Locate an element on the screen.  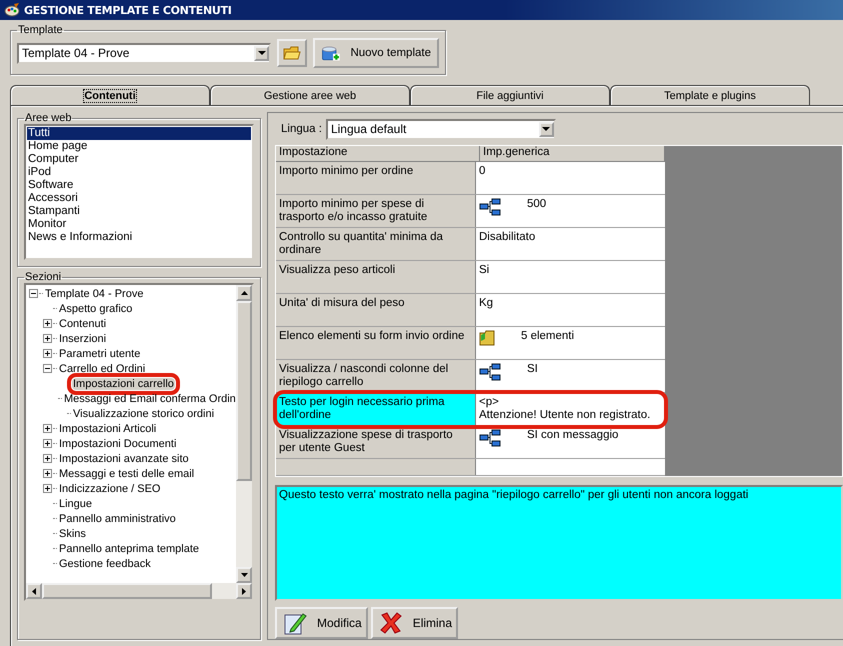
tree-item: Aspetto grafico is located at coordinates (96, 308).